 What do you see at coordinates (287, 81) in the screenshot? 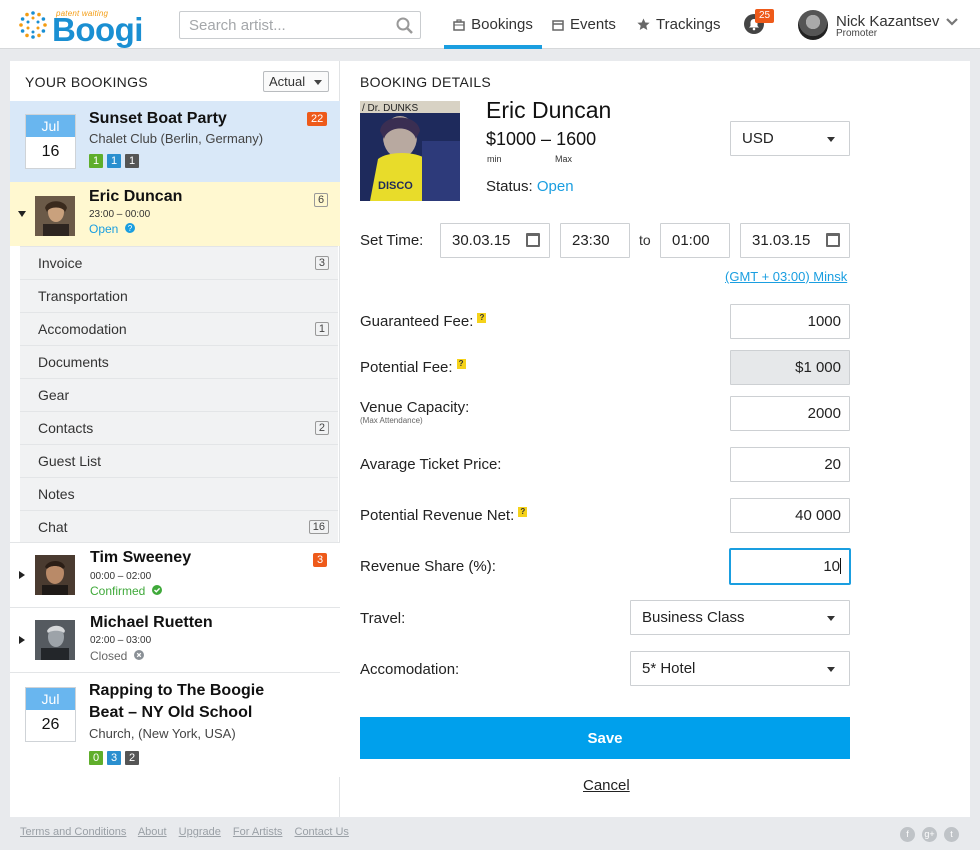
I see `bookings-filter-value: Actual` at bounding box center [287, 81].